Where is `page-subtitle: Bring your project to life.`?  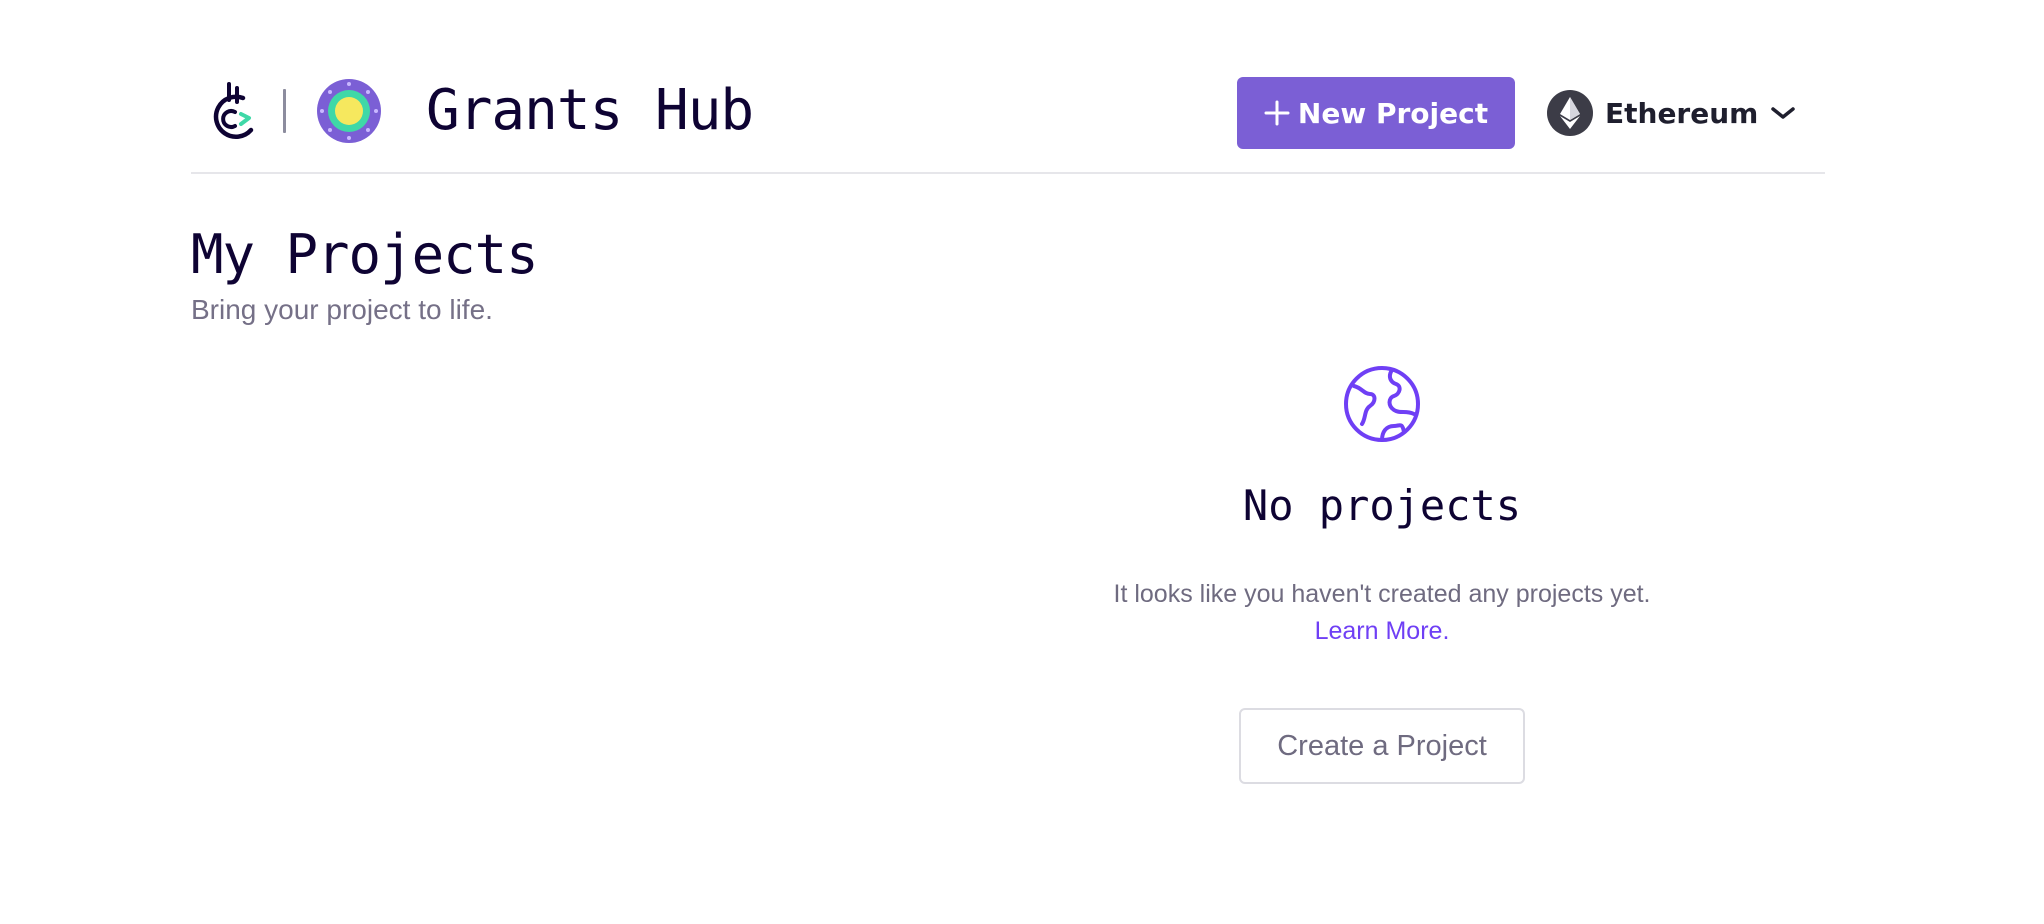
page-subtitle: Bring your project to life. is located at coordinates (342, 309).